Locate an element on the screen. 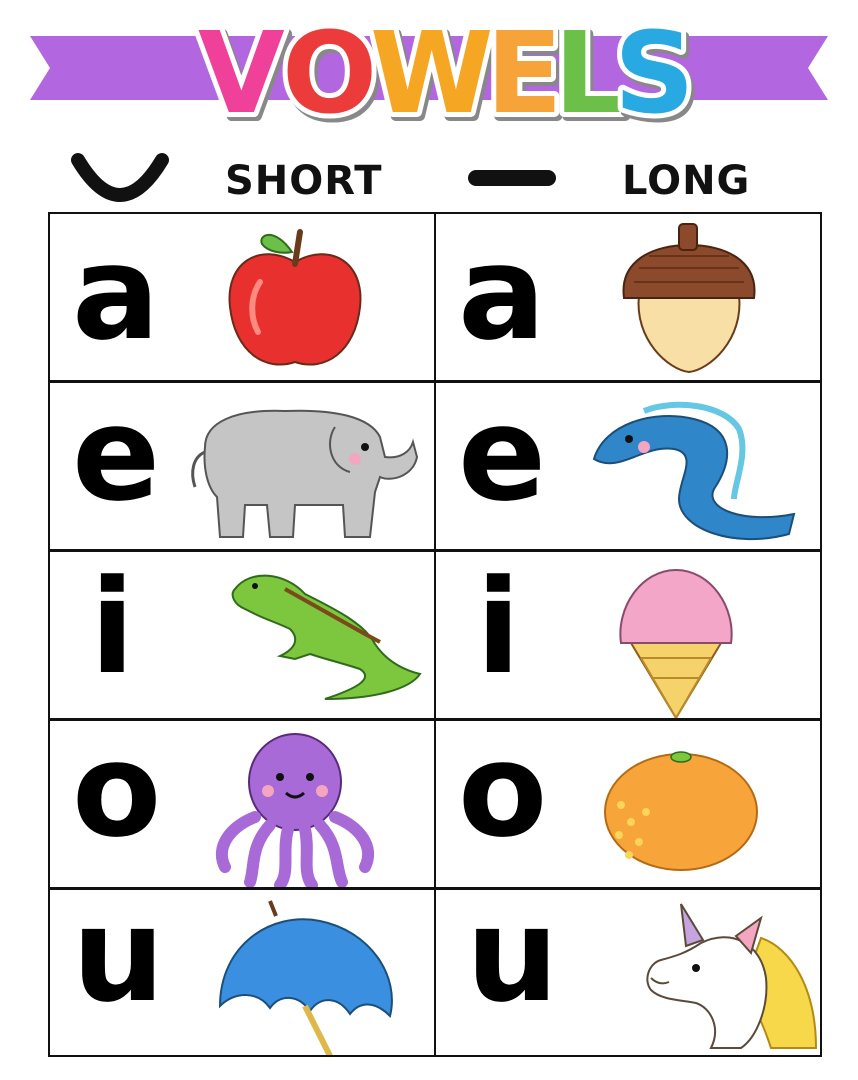  long-i-cell: i is located at coordinates (628, 635).